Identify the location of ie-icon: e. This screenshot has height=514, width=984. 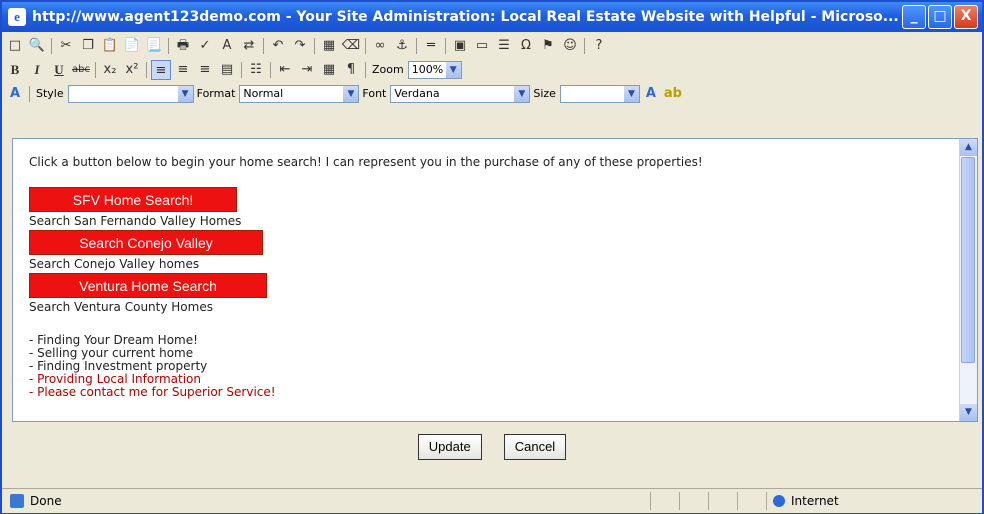
(17, 17).